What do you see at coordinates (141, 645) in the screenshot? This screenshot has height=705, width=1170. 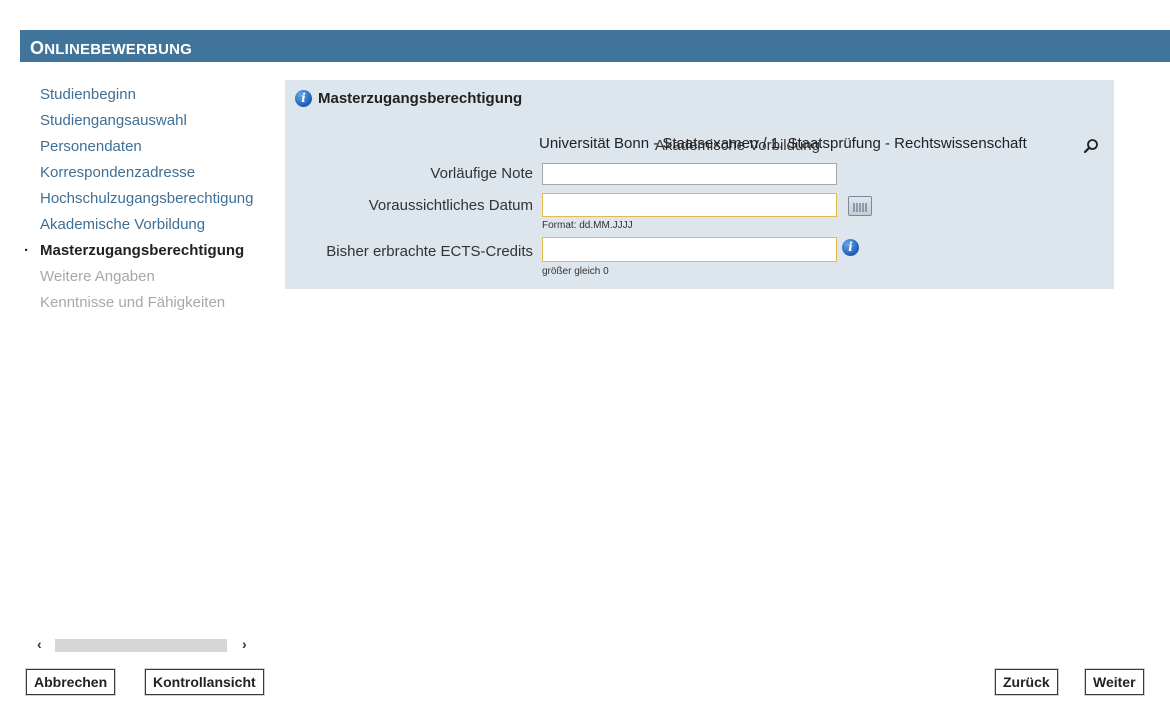 I see `scrollbar-thumb` at bounding box center [141, 645].